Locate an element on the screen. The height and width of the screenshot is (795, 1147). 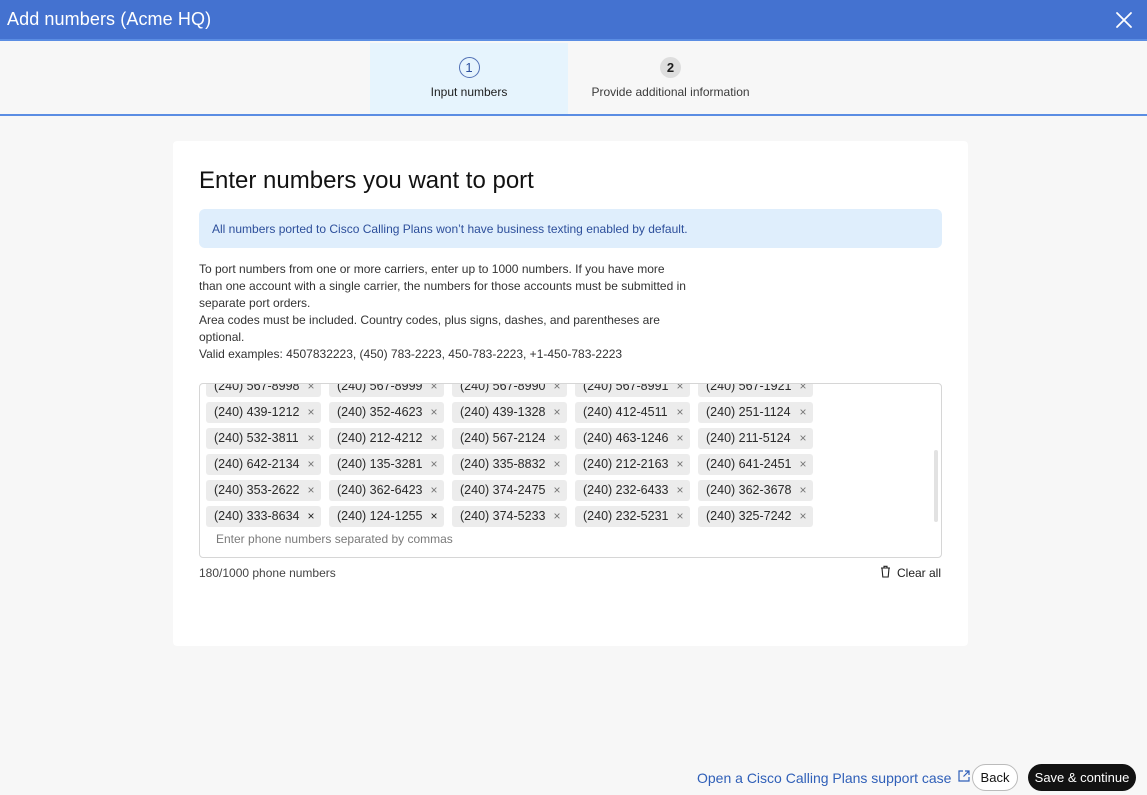
number-tag-text: (240) 353-2622 is located at coordinates (257, 490).